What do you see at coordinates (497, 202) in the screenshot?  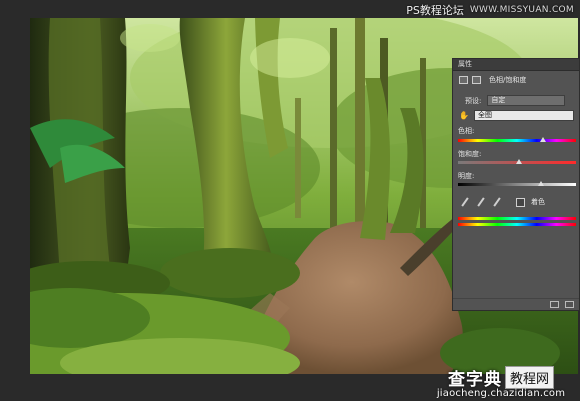 I see `eyedropper-minus-icon` at bounding box center [497, 202].